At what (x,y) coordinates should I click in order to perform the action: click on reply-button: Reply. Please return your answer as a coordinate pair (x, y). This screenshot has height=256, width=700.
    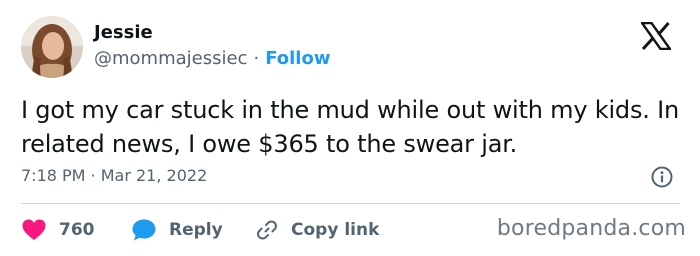
    Looking at the image, I should click on (193, 230).